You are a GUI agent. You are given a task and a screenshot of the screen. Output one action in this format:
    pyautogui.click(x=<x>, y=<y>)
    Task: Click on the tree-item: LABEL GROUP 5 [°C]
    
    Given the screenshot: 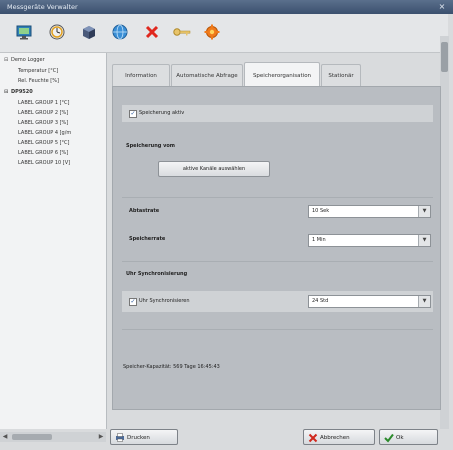 What is the action you would take?
    pyautogui.click(x=44, y=143)
    